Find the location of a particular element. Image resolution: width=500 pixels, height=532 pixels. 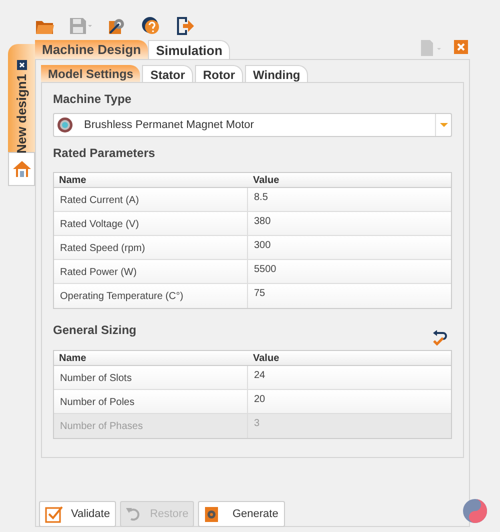

machine-type-dropdown: Brushless Permanet Magnet Motor is located at coordinates (252, 125).